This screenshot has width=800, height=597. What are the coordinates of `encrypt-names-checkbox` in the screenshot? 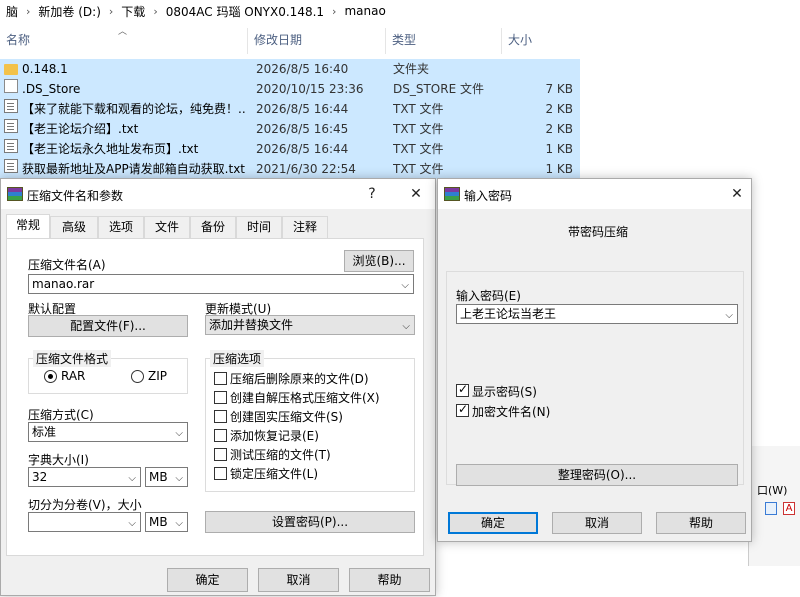 It's located at (462, 409).